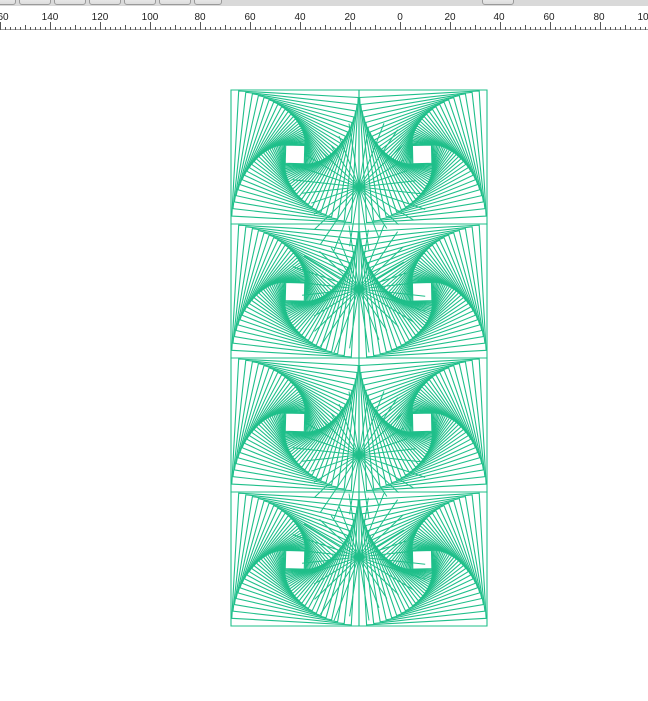 The height and width of the screenshot is (701, 648). I want to click on ruler-label: 10, so click(642, 17).